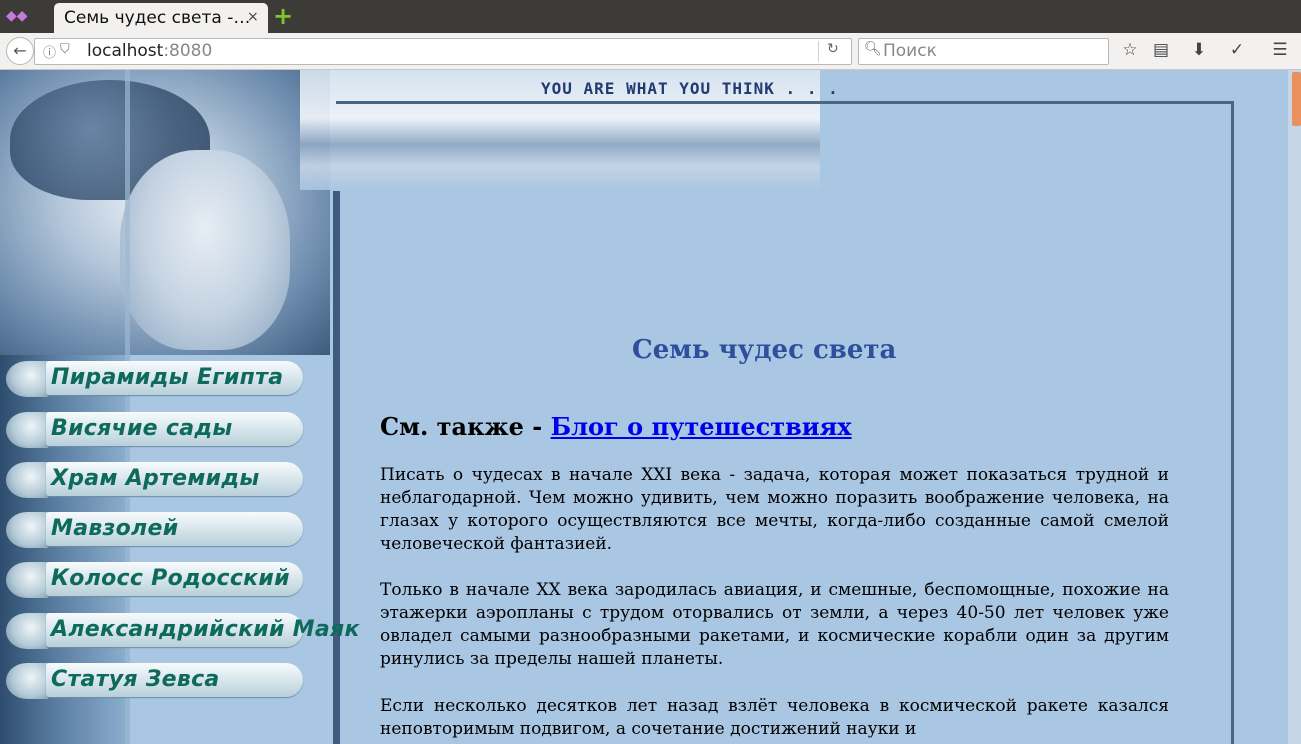 Image resolution: width=1301 pixels, height=744 pixels. Describe the element at coordinates (65, 49) in the screenshot. I see `shield-icon: ⛉` at that location.